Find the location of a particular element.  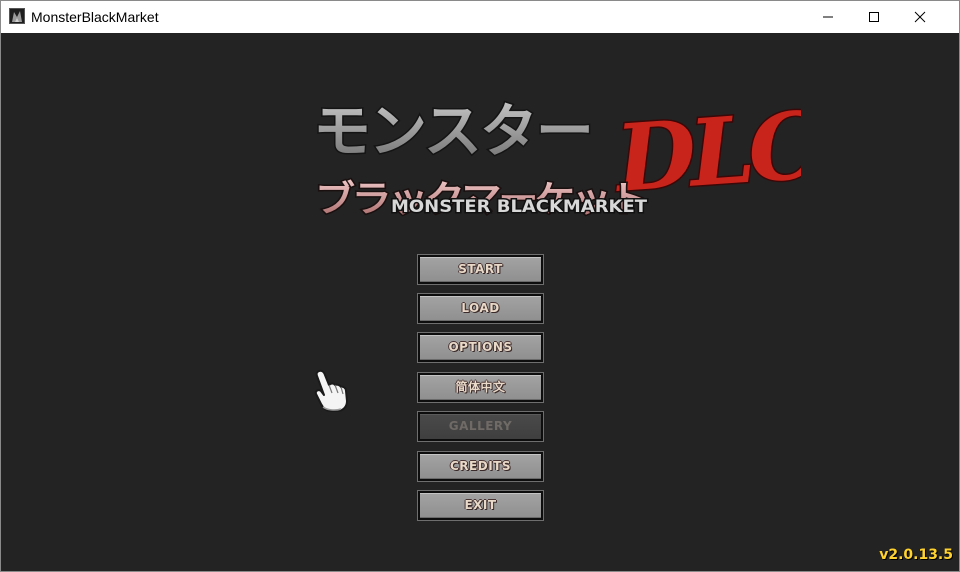

maximize-button is located at coordinates (874, 17).